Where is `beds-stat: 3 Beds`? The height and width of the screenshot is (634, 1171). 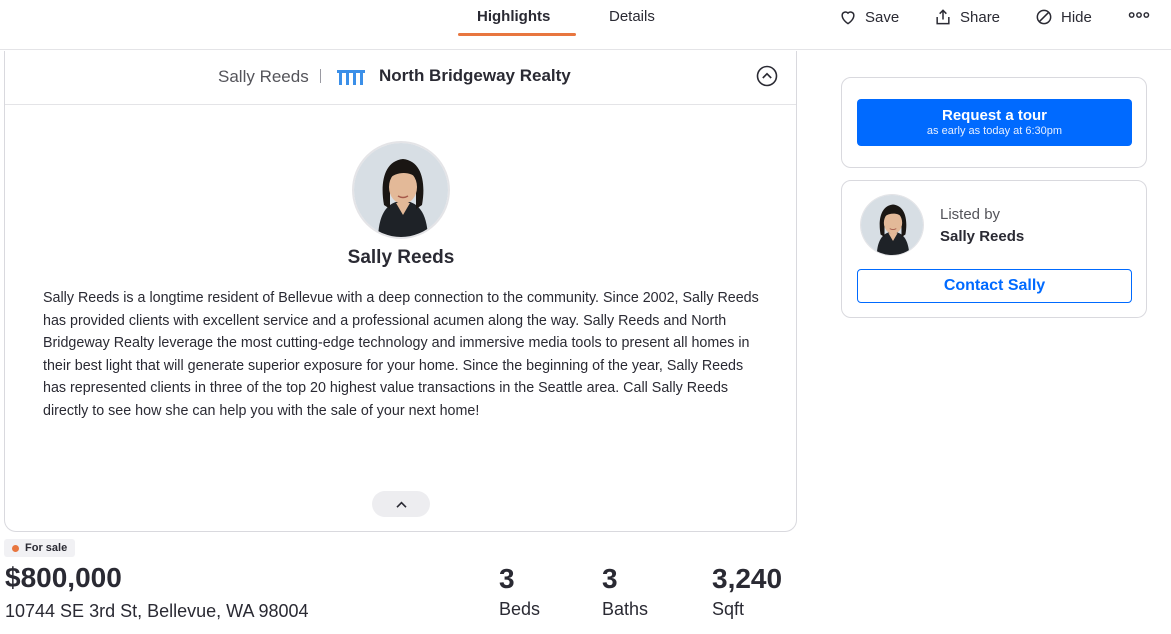
beds-stat: 3 Beds is located at coordinates (519, 591).